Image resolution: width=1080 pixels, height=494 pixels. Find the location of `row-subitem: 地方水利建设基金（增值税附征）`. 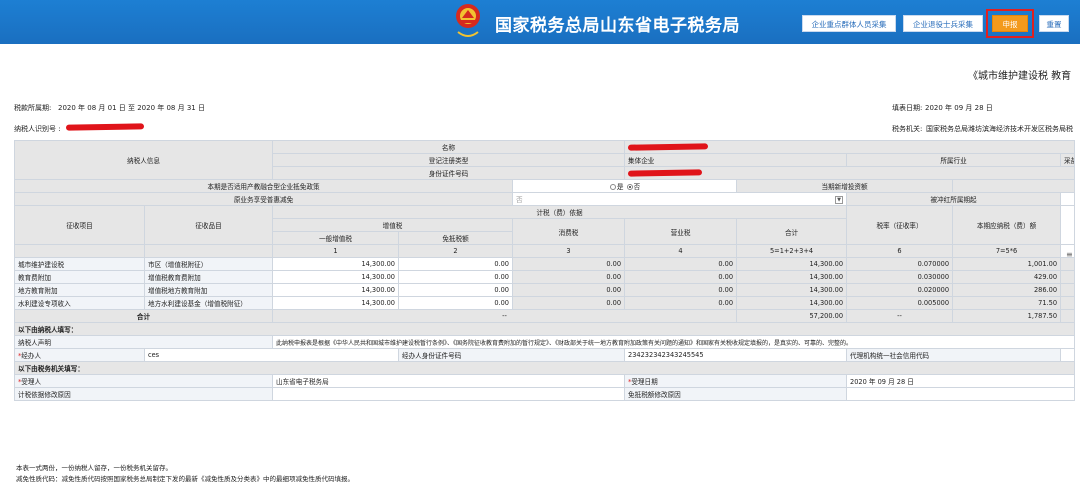

row-subitem: 地方水利建设基金（增值税附征） is located at coordinates (208, 303).